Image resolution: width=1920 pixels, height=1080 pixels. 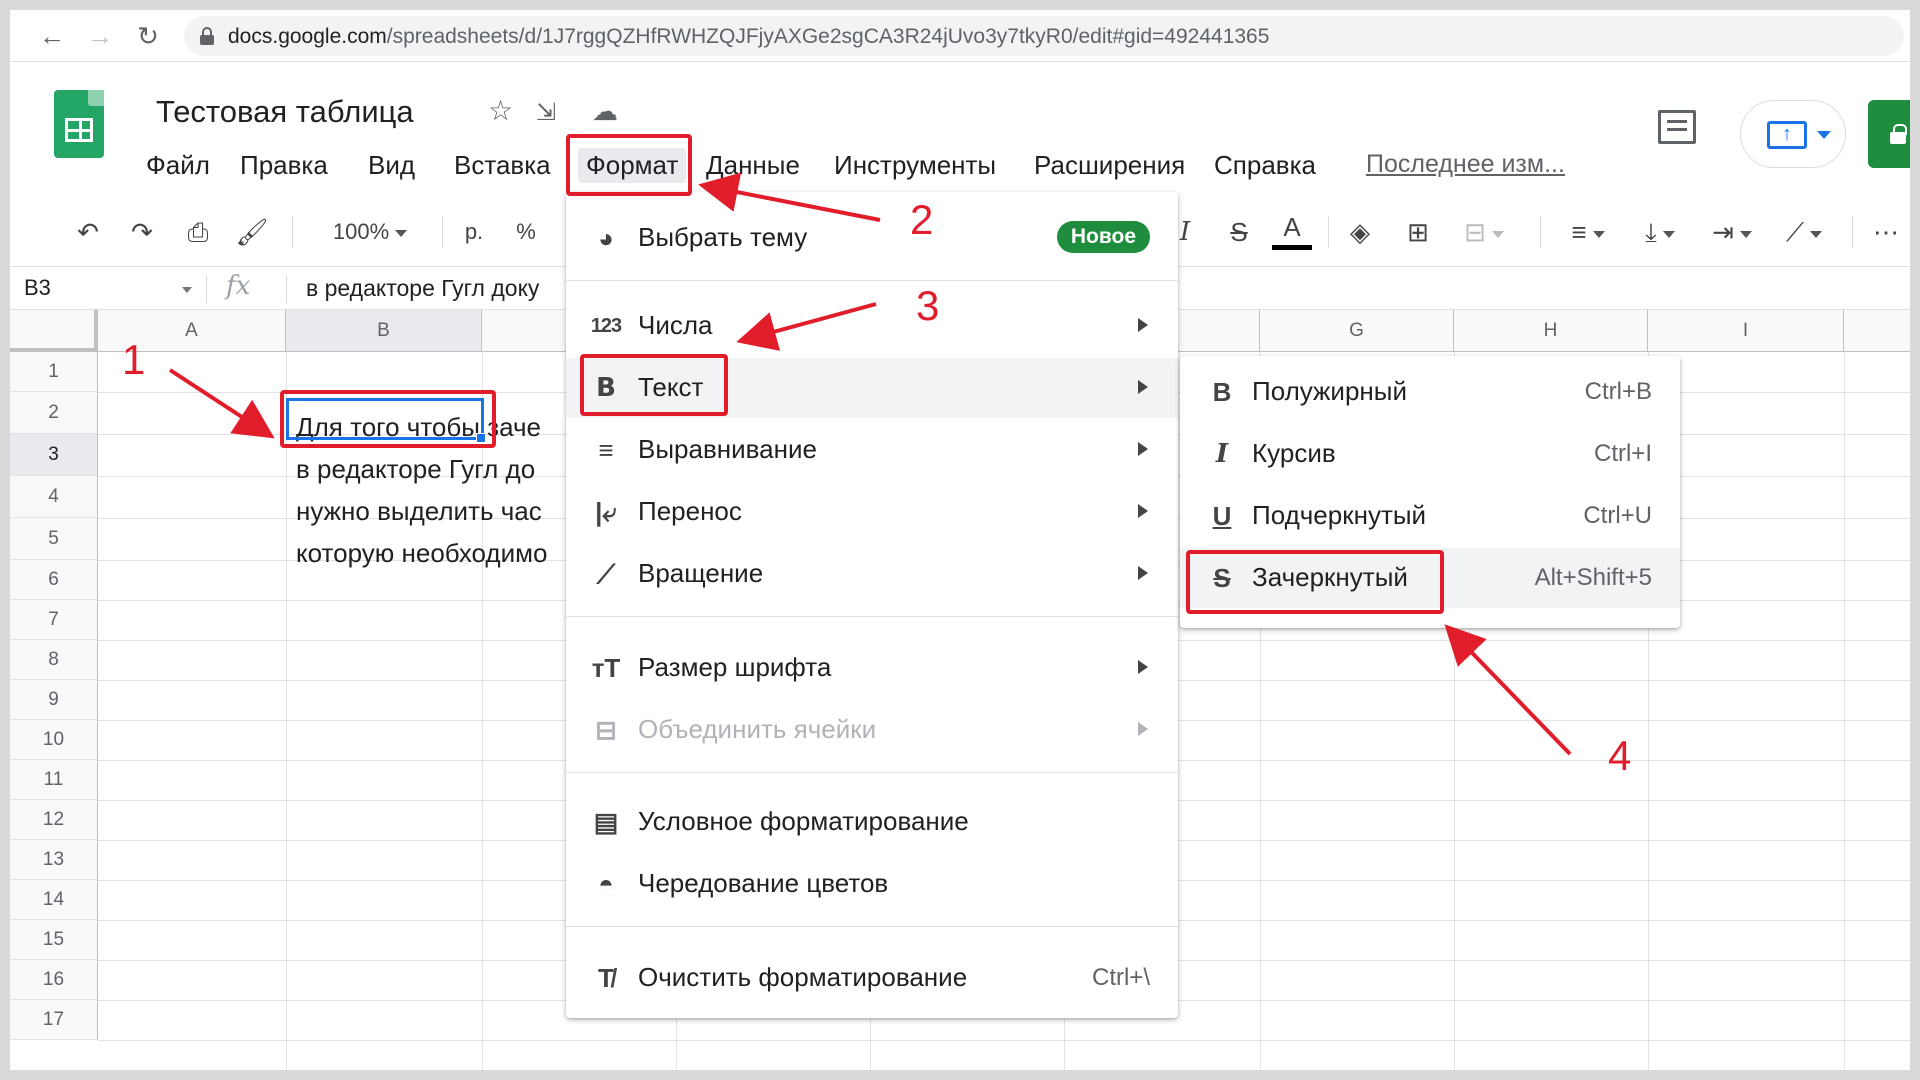 What do you see at coordinates (928, 305) in the screenshot?
I see `annotation-number-3: 3` at bounding box center [928, 305].